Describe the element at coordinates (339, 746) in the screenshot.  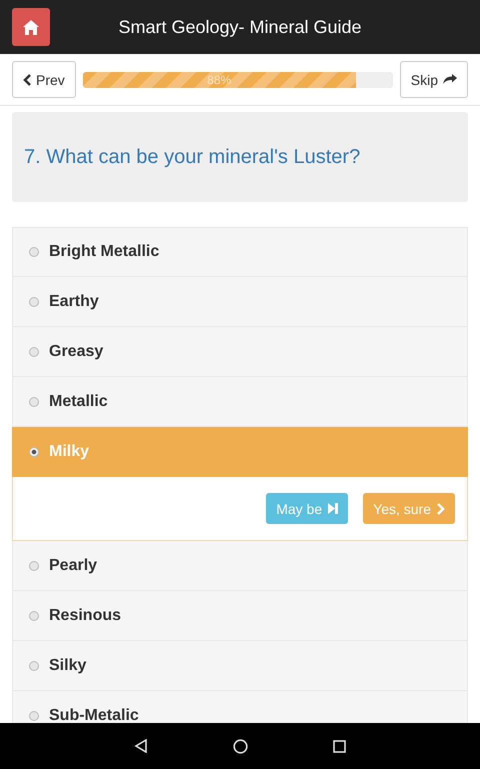
I see `recents-icon` at that location.